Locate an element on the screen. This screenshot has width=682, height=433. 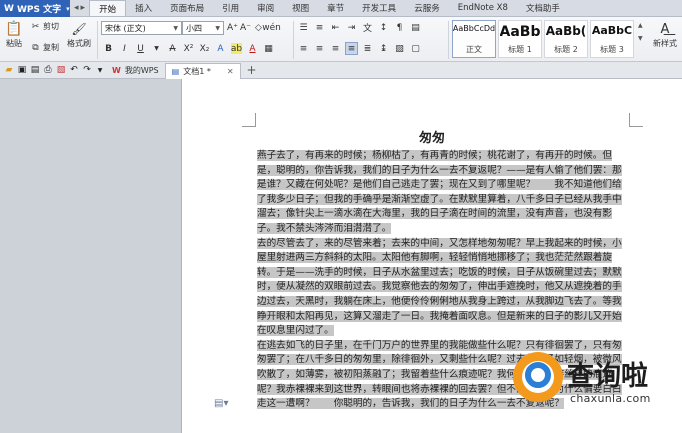
italic-button: I is located at coordinates (124, 48).